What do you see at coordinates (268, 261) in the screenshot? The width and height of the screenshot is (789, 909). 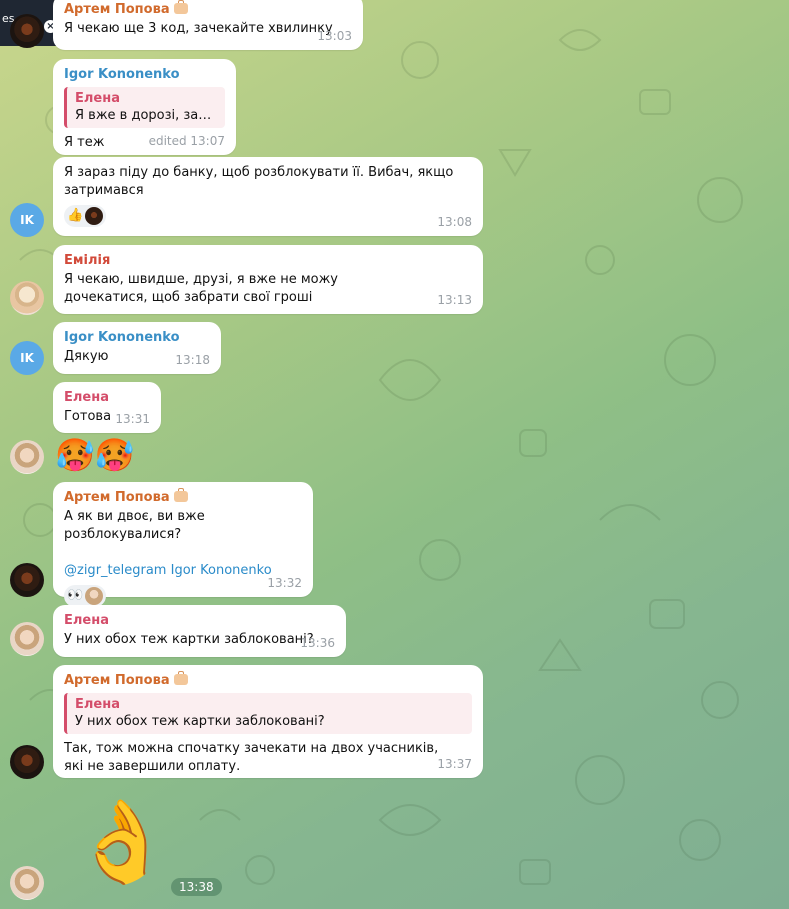 I see `sender-name: Емілія` at bounding box center [268, 261].